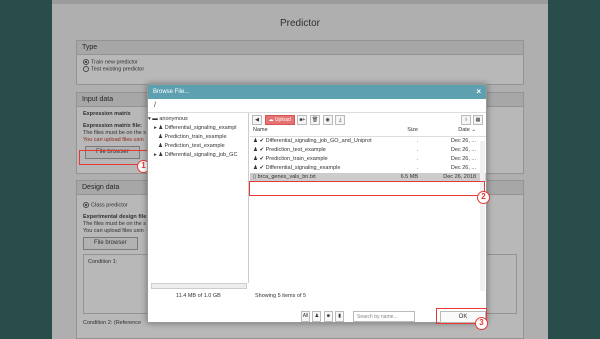 The image size is (600, 339). Describe the element at coordinates (255, 177) in the screenshot. I see `file-icon: ▯` at that location.